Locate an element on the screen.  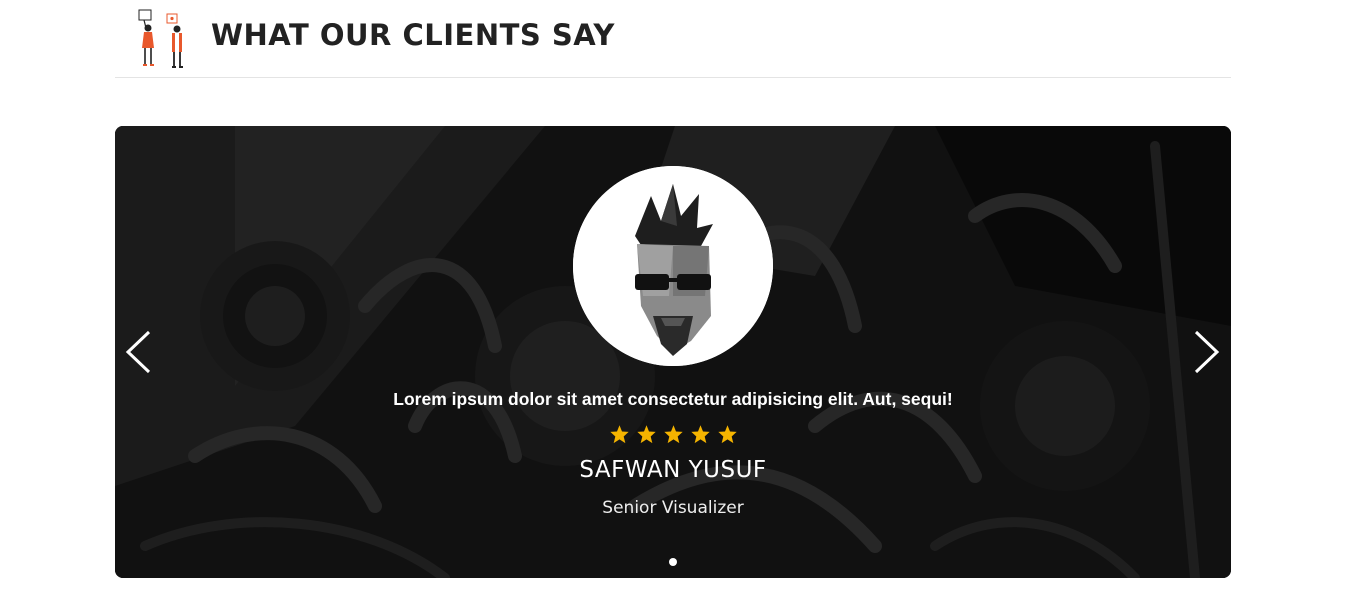
slider-pagination is located at coordinates (673, 562).